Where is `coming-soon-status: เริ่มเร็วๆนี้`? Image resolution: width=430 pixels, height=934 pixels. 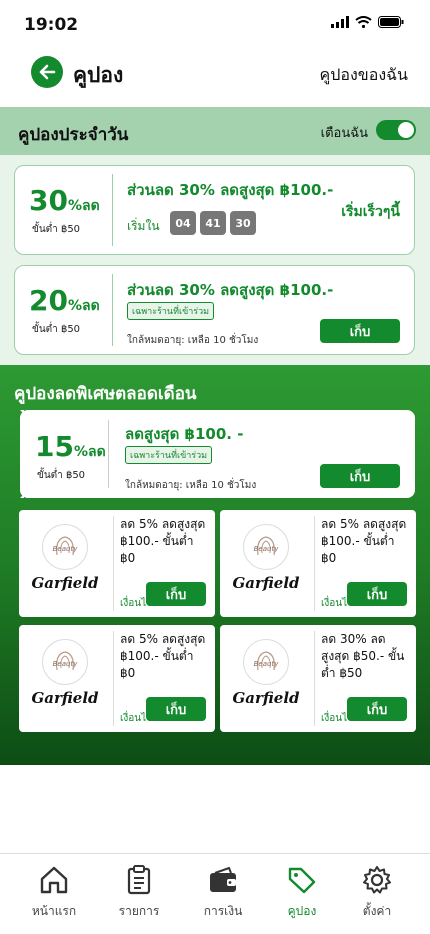
coming-soon-status: เริ่มเร็วๆนี้ is located at coordinates (370, 212).